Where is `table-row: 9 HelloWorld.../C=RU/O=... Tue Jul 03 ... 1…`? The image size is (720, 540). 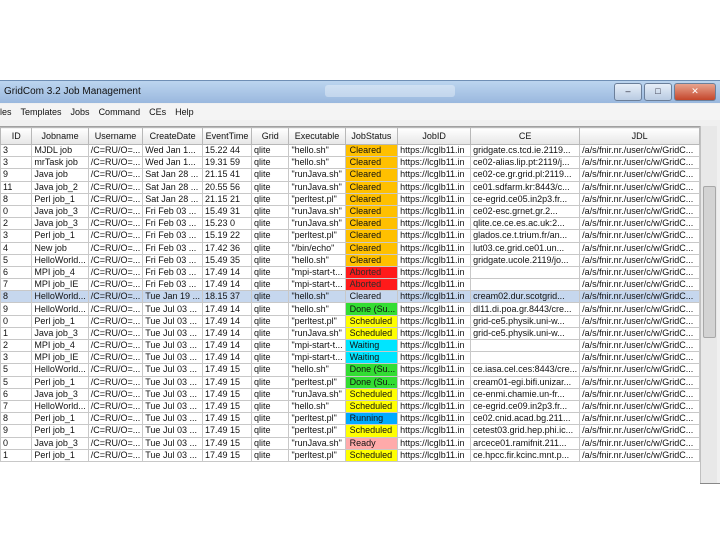 table-row: 9 HelloWorld.../C=RU/O=... Tue Jul 03 ... 1… is located at coordinates (350, 309).